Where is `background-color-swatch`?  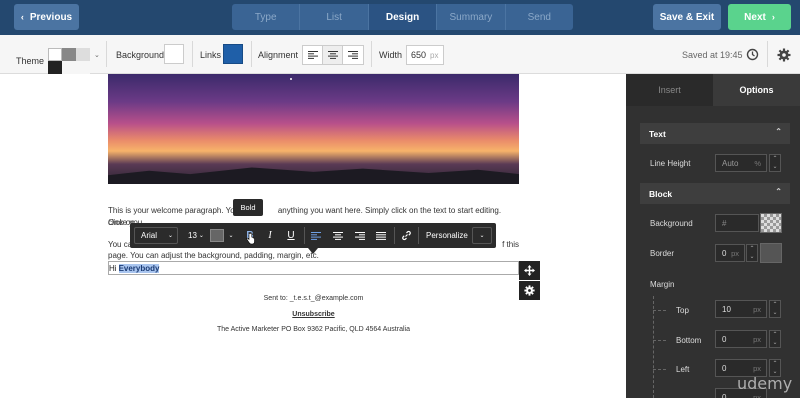 background-color-swatch is located at coordinates (174, 54).